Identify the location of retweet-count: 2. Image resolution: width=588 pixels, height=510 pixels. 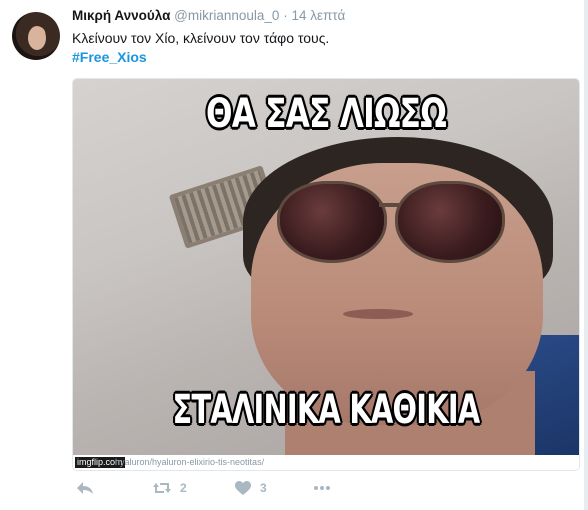
(183, 488).